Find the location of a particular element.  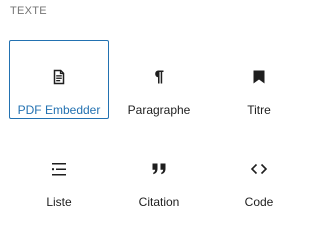

block-label: Citation is located at coordinates (159, 202).